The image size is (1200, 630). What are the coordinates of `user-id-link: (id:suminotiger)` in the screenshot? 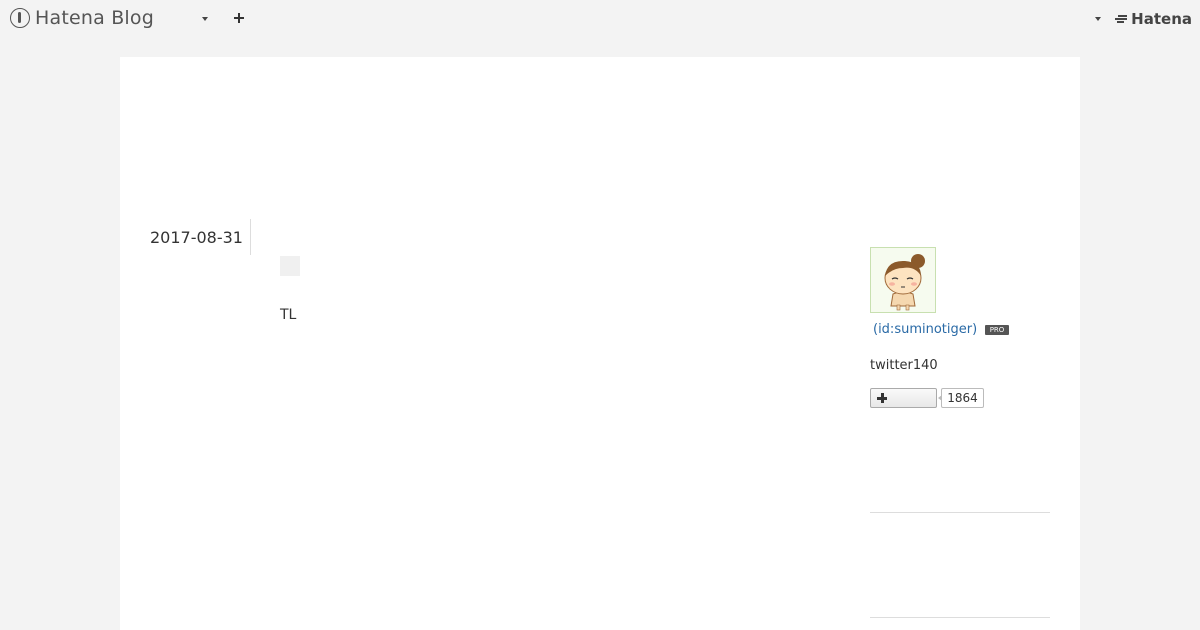 It's located at (925, 329).